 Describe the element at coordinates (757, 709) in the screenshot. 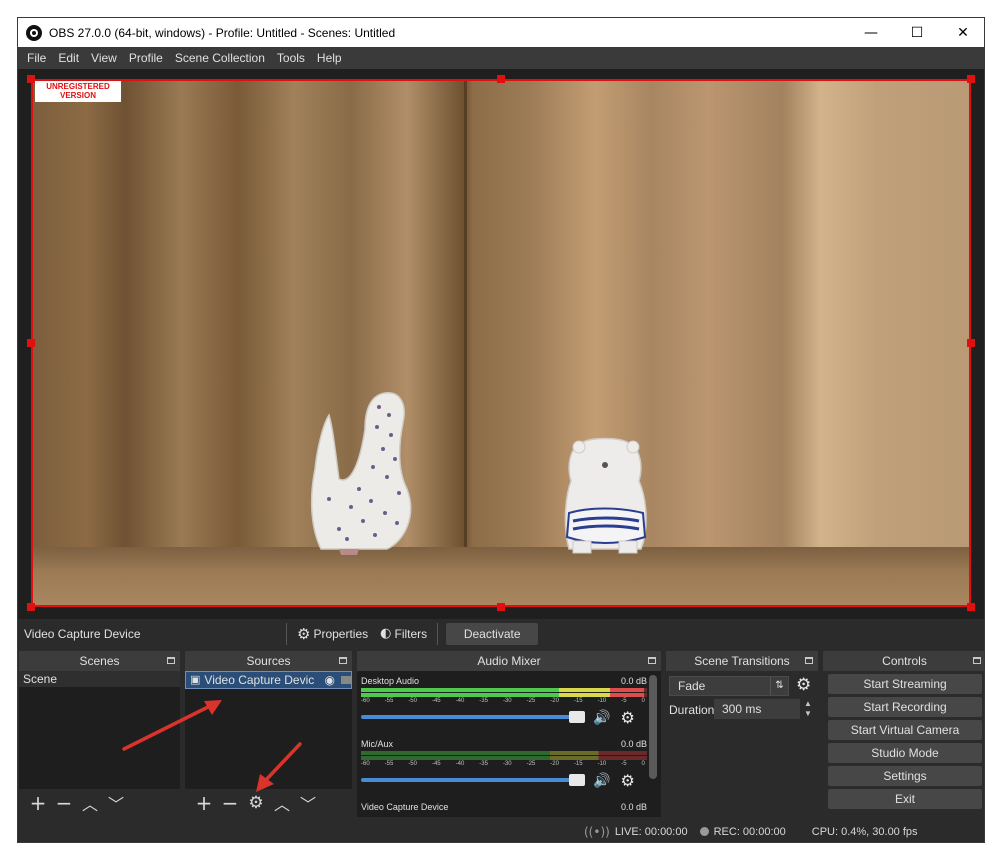

I see `duration-input: 300 ms` at that location.